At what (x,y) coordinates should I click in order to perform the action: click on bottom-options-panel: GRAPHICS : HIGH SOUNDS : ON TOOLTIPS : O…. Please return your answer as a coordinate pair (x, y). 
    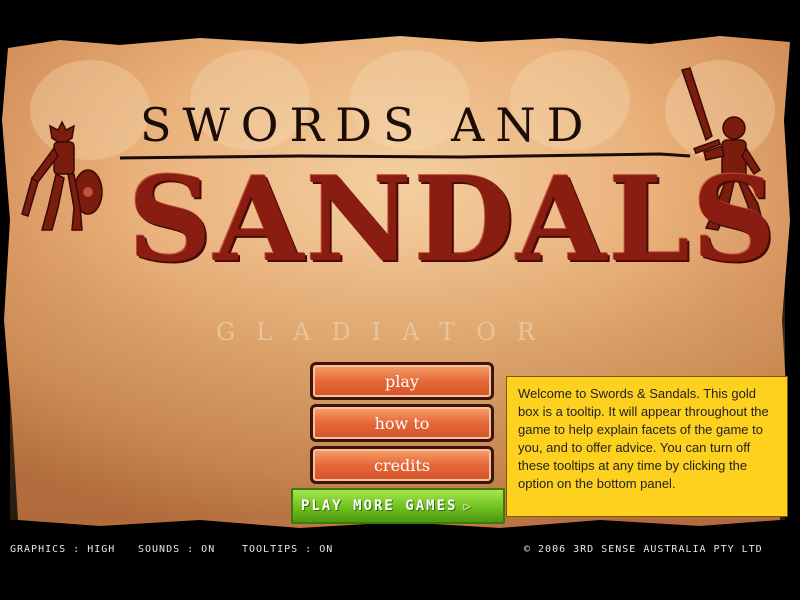
    Looking at the image, I should click on (400, 553).